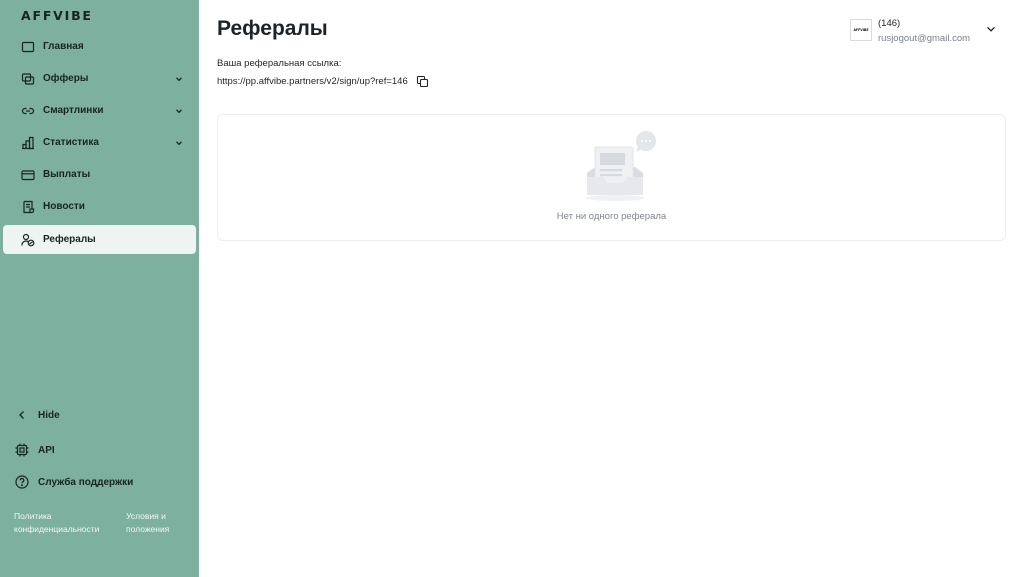 The width and height of the screenshot is (1024, 577). Describe the element at coordinates (57, 15) in the screenshot. I see `brand-logo: AFFVIBE` at that location.